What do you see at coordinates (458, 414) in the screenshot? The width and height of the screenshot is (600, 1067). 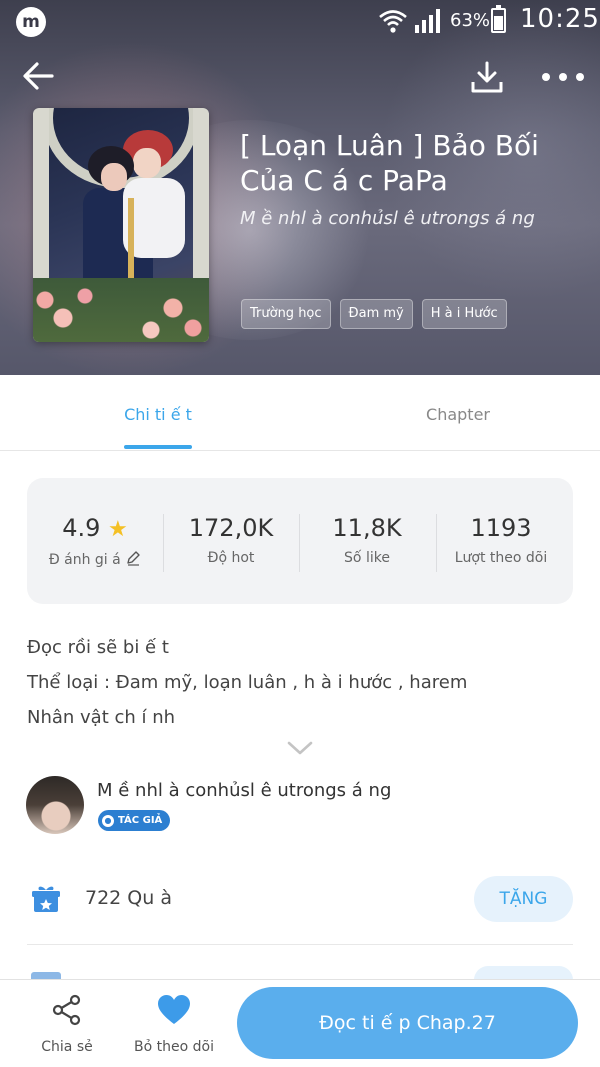 I see `tab-chapter: Chapter` at bounding box center [458, 414].